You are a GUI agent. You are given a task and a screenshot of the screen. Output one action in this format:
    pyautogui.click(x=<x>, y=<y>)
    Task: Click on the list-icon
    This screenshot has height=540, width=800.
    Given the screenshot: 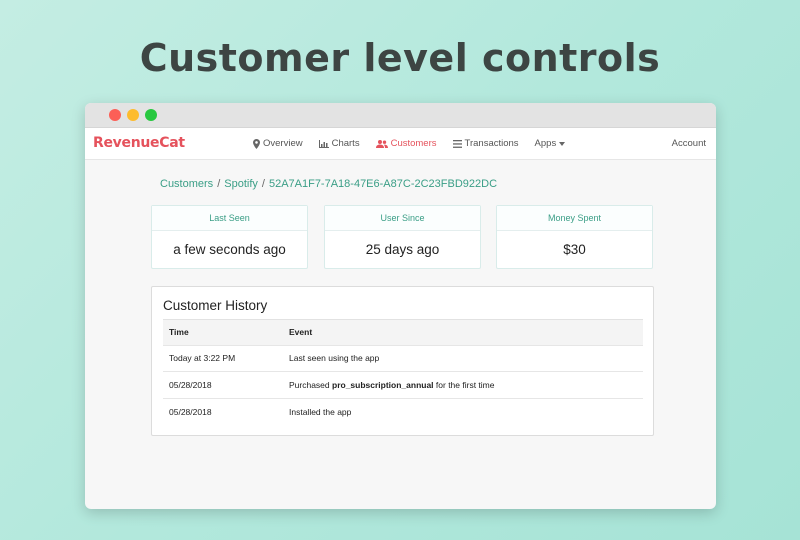 What is the action you would take?
    pyautogui.click(x=457, y=143)
    